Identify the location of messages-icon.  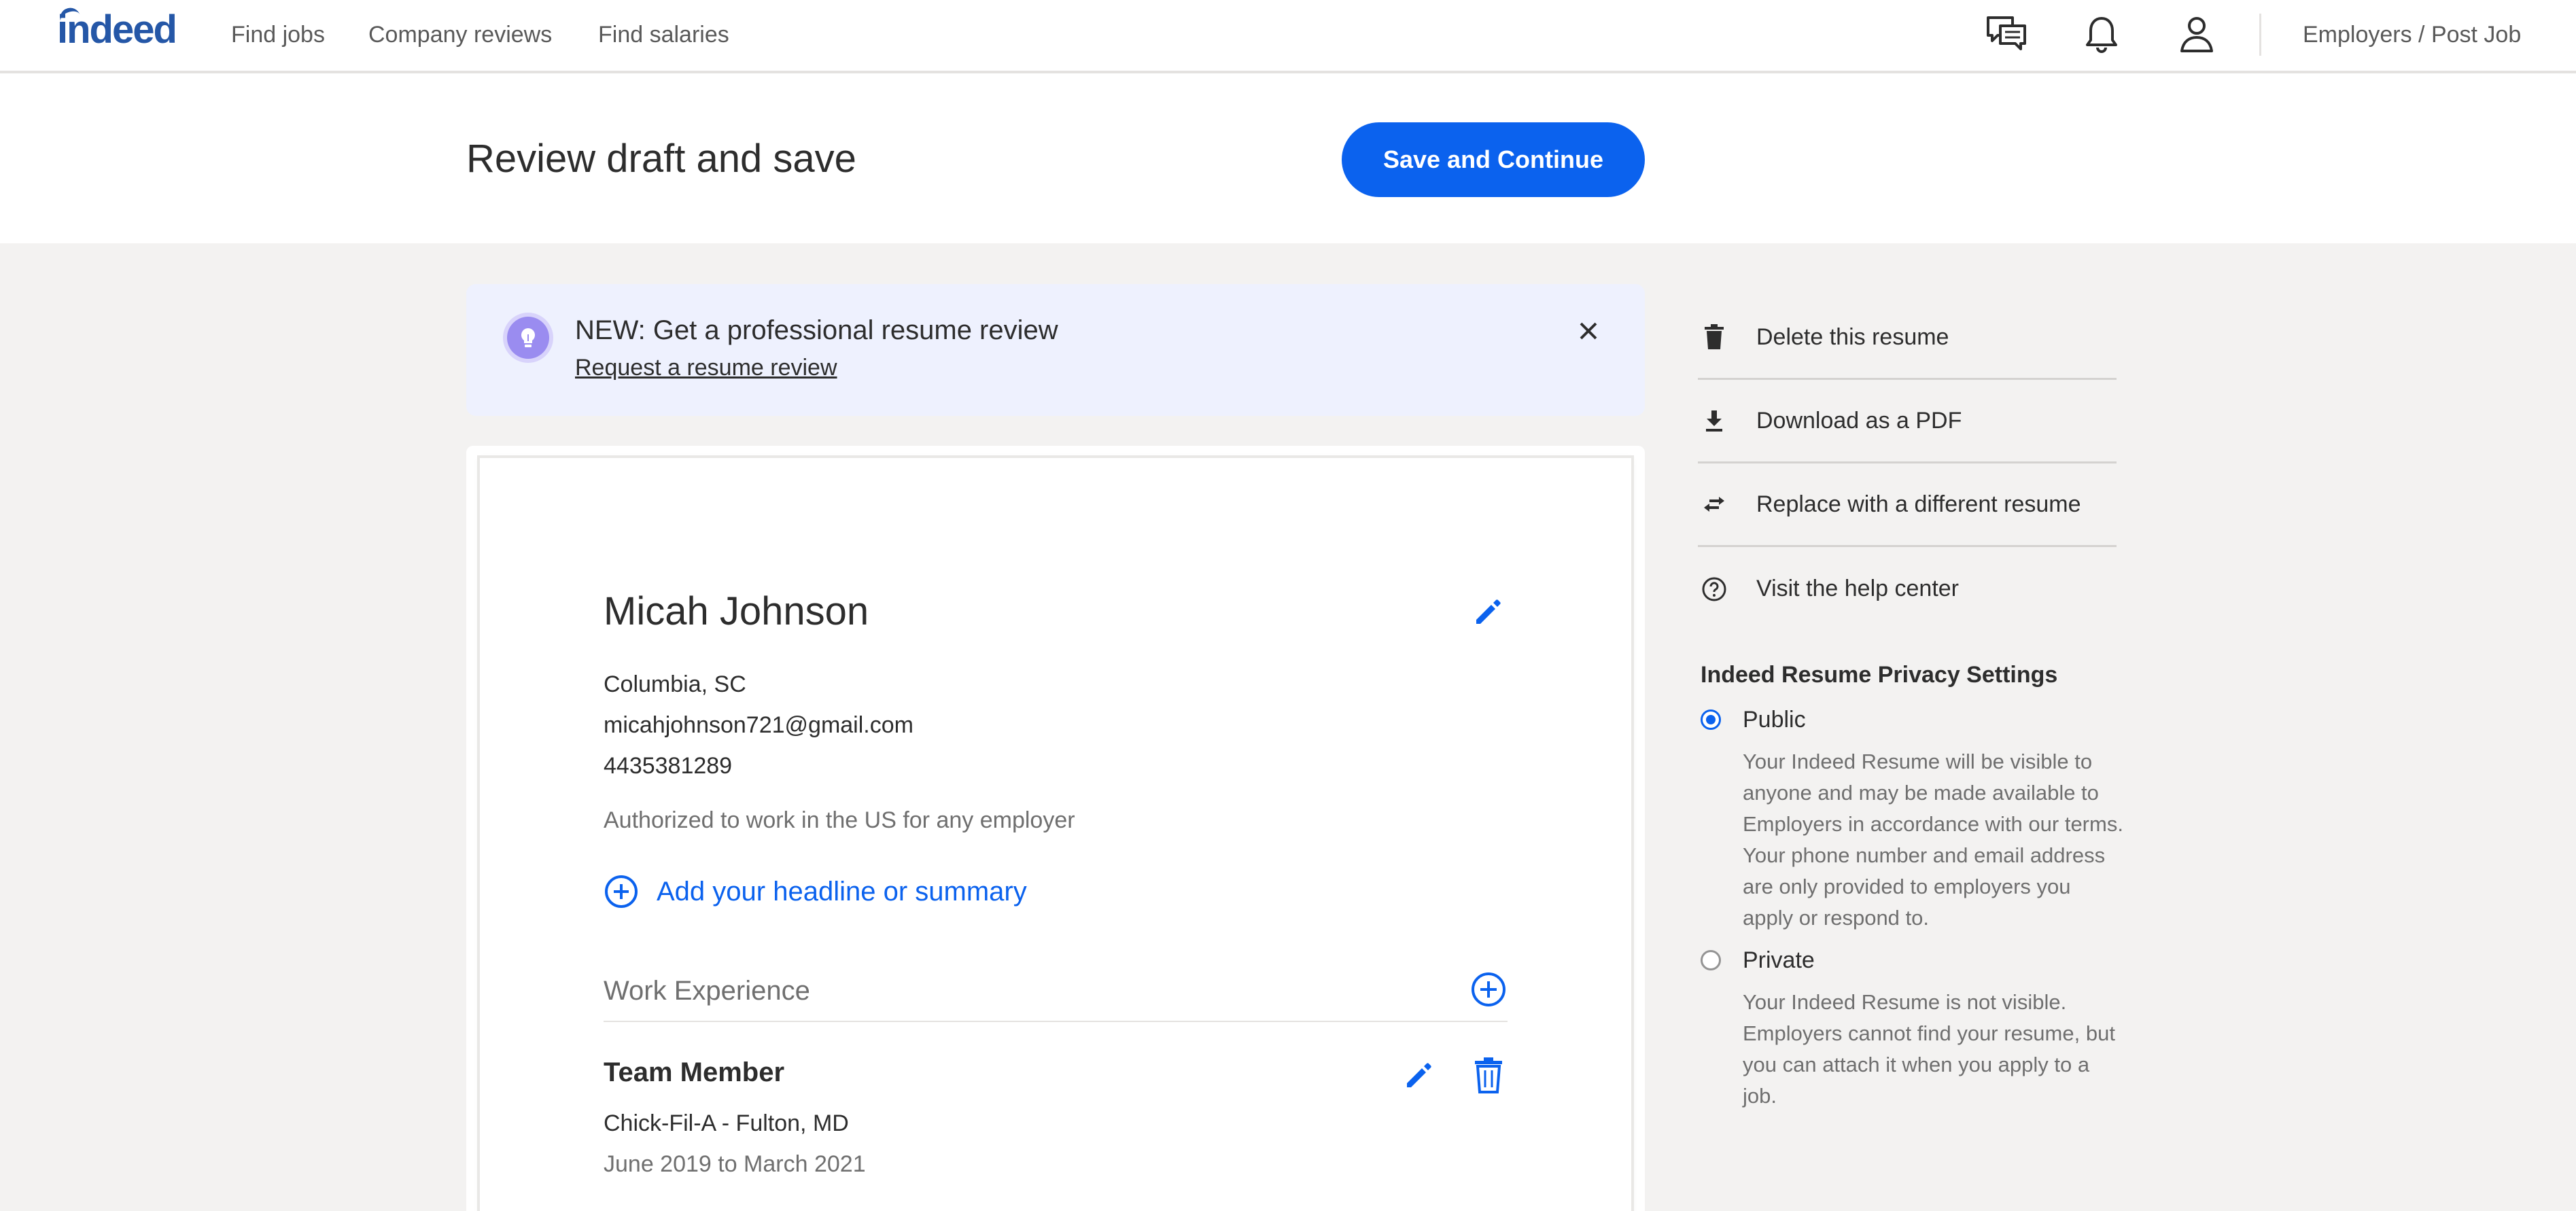
(2006, 34).